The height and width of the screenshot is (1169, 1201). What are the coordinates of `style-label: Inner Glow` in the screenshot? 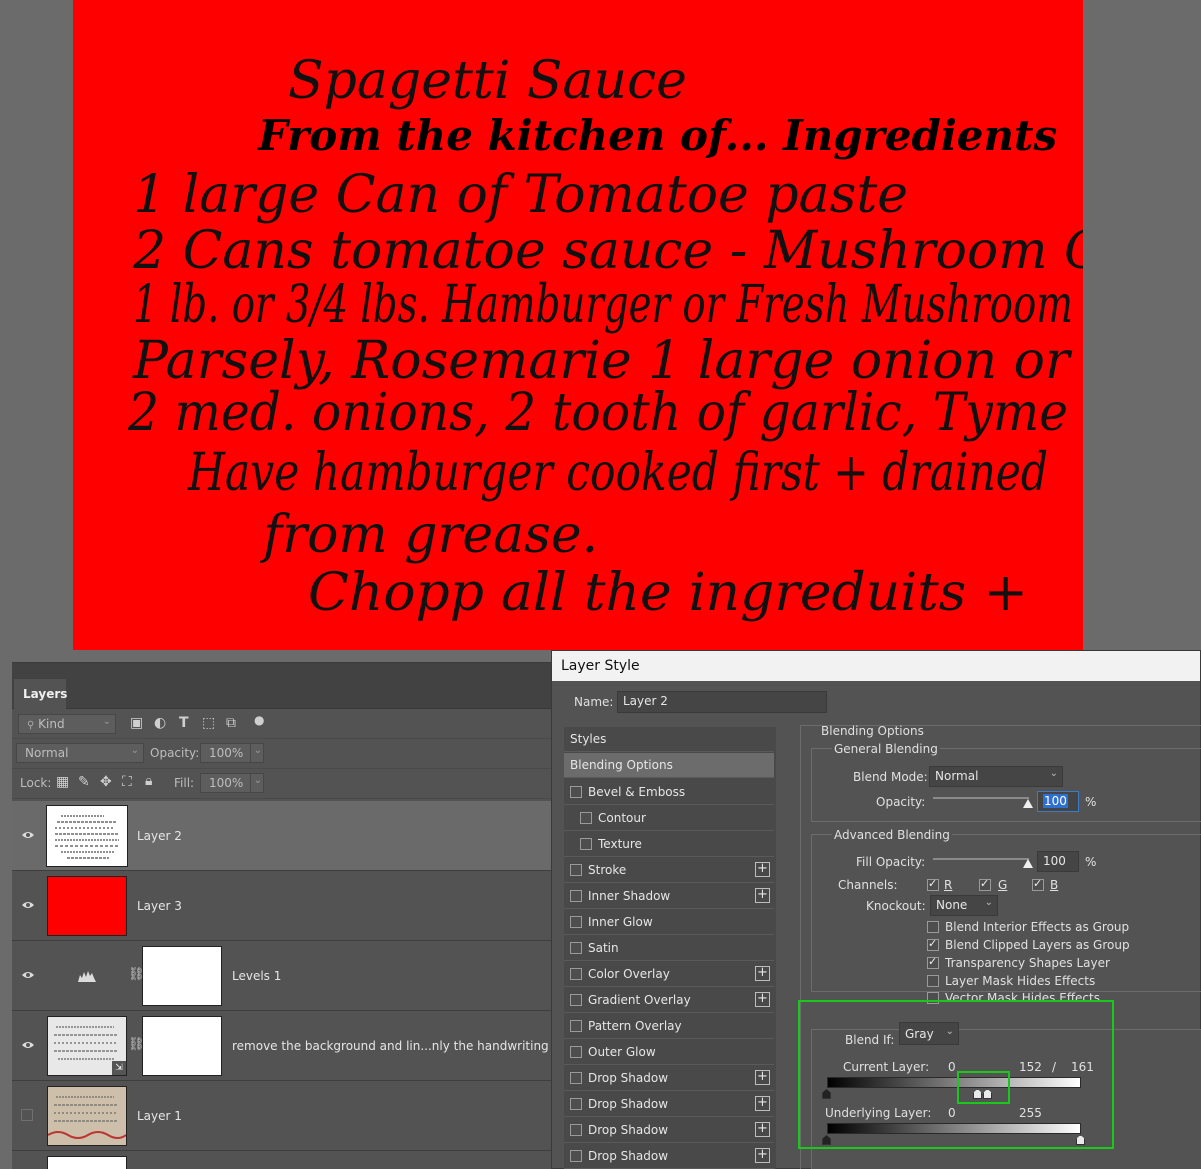 It's located at (620, 922).